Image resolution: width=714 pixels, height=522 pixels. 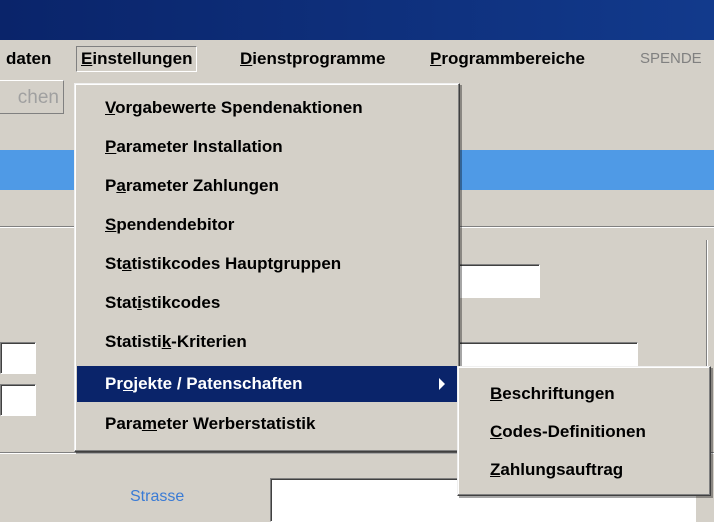 I want to click on submenu-item-zahlungsauftrag: Zahlungsauftrag, so click(x=583, y=470).